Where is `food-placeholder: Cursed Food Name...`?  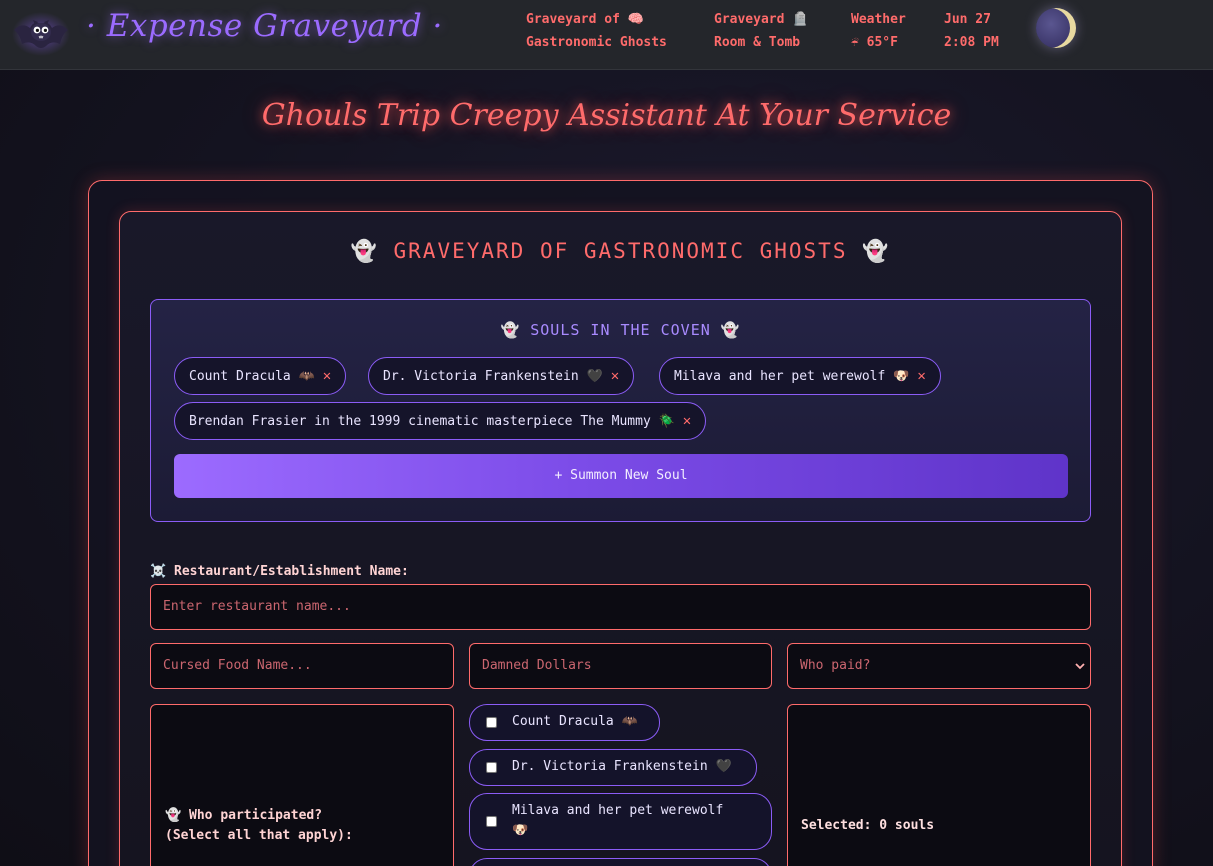 food-placeholder: Cursed Food Name... is located at coordinates (237, 665).